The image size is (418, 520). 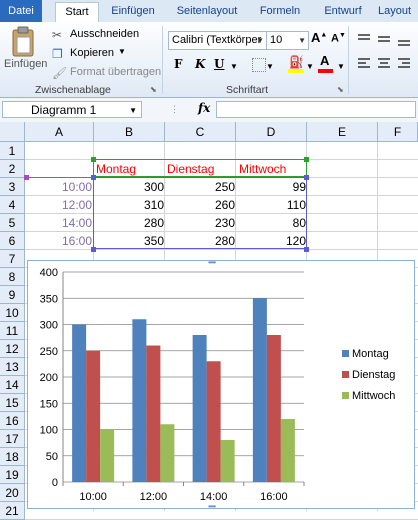 What do you see at coordinates (306, 159) in the screenshot?
I see `range-handle` at bounding box center [306, 159].